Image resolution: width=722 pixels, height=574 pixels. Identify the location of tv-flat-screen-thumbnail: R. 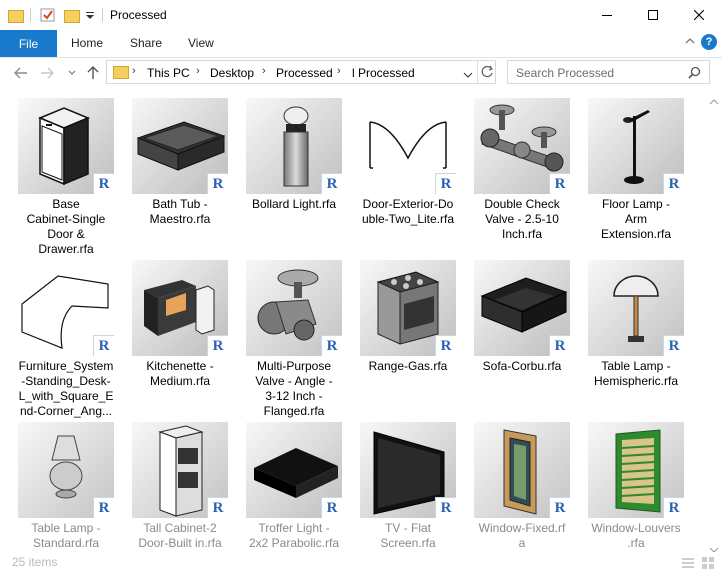
(408, 470).